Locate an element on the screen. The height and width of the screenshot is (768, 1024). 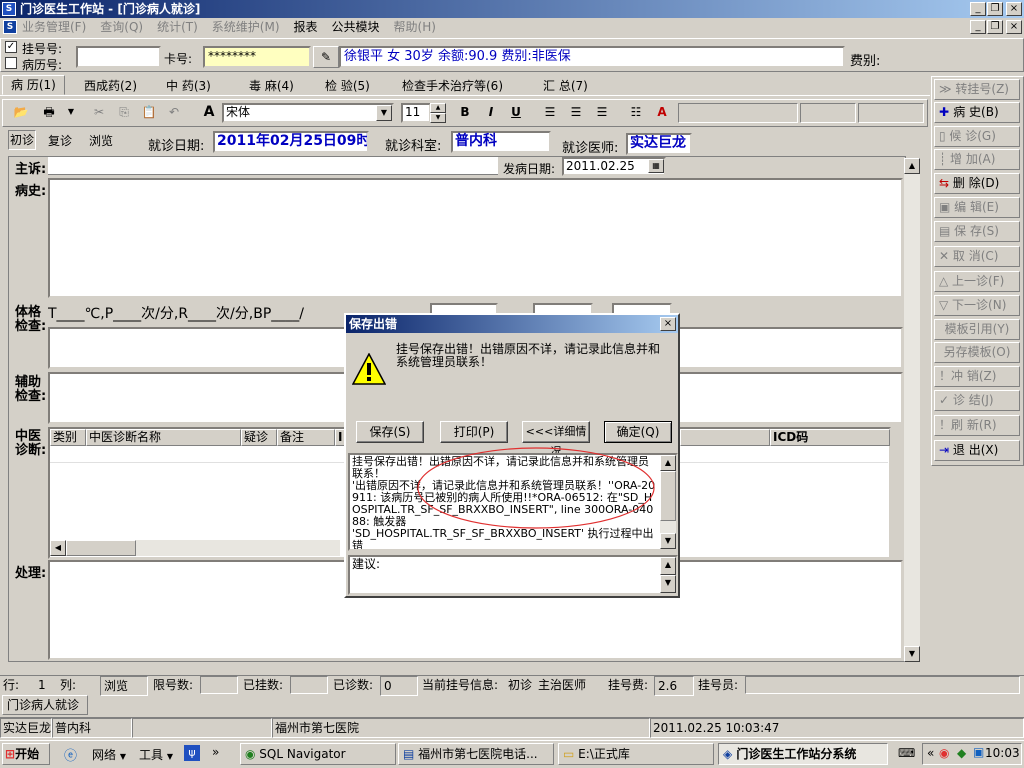
font-name-chevron-icon: ▼ is located at coordinates (384, 113).